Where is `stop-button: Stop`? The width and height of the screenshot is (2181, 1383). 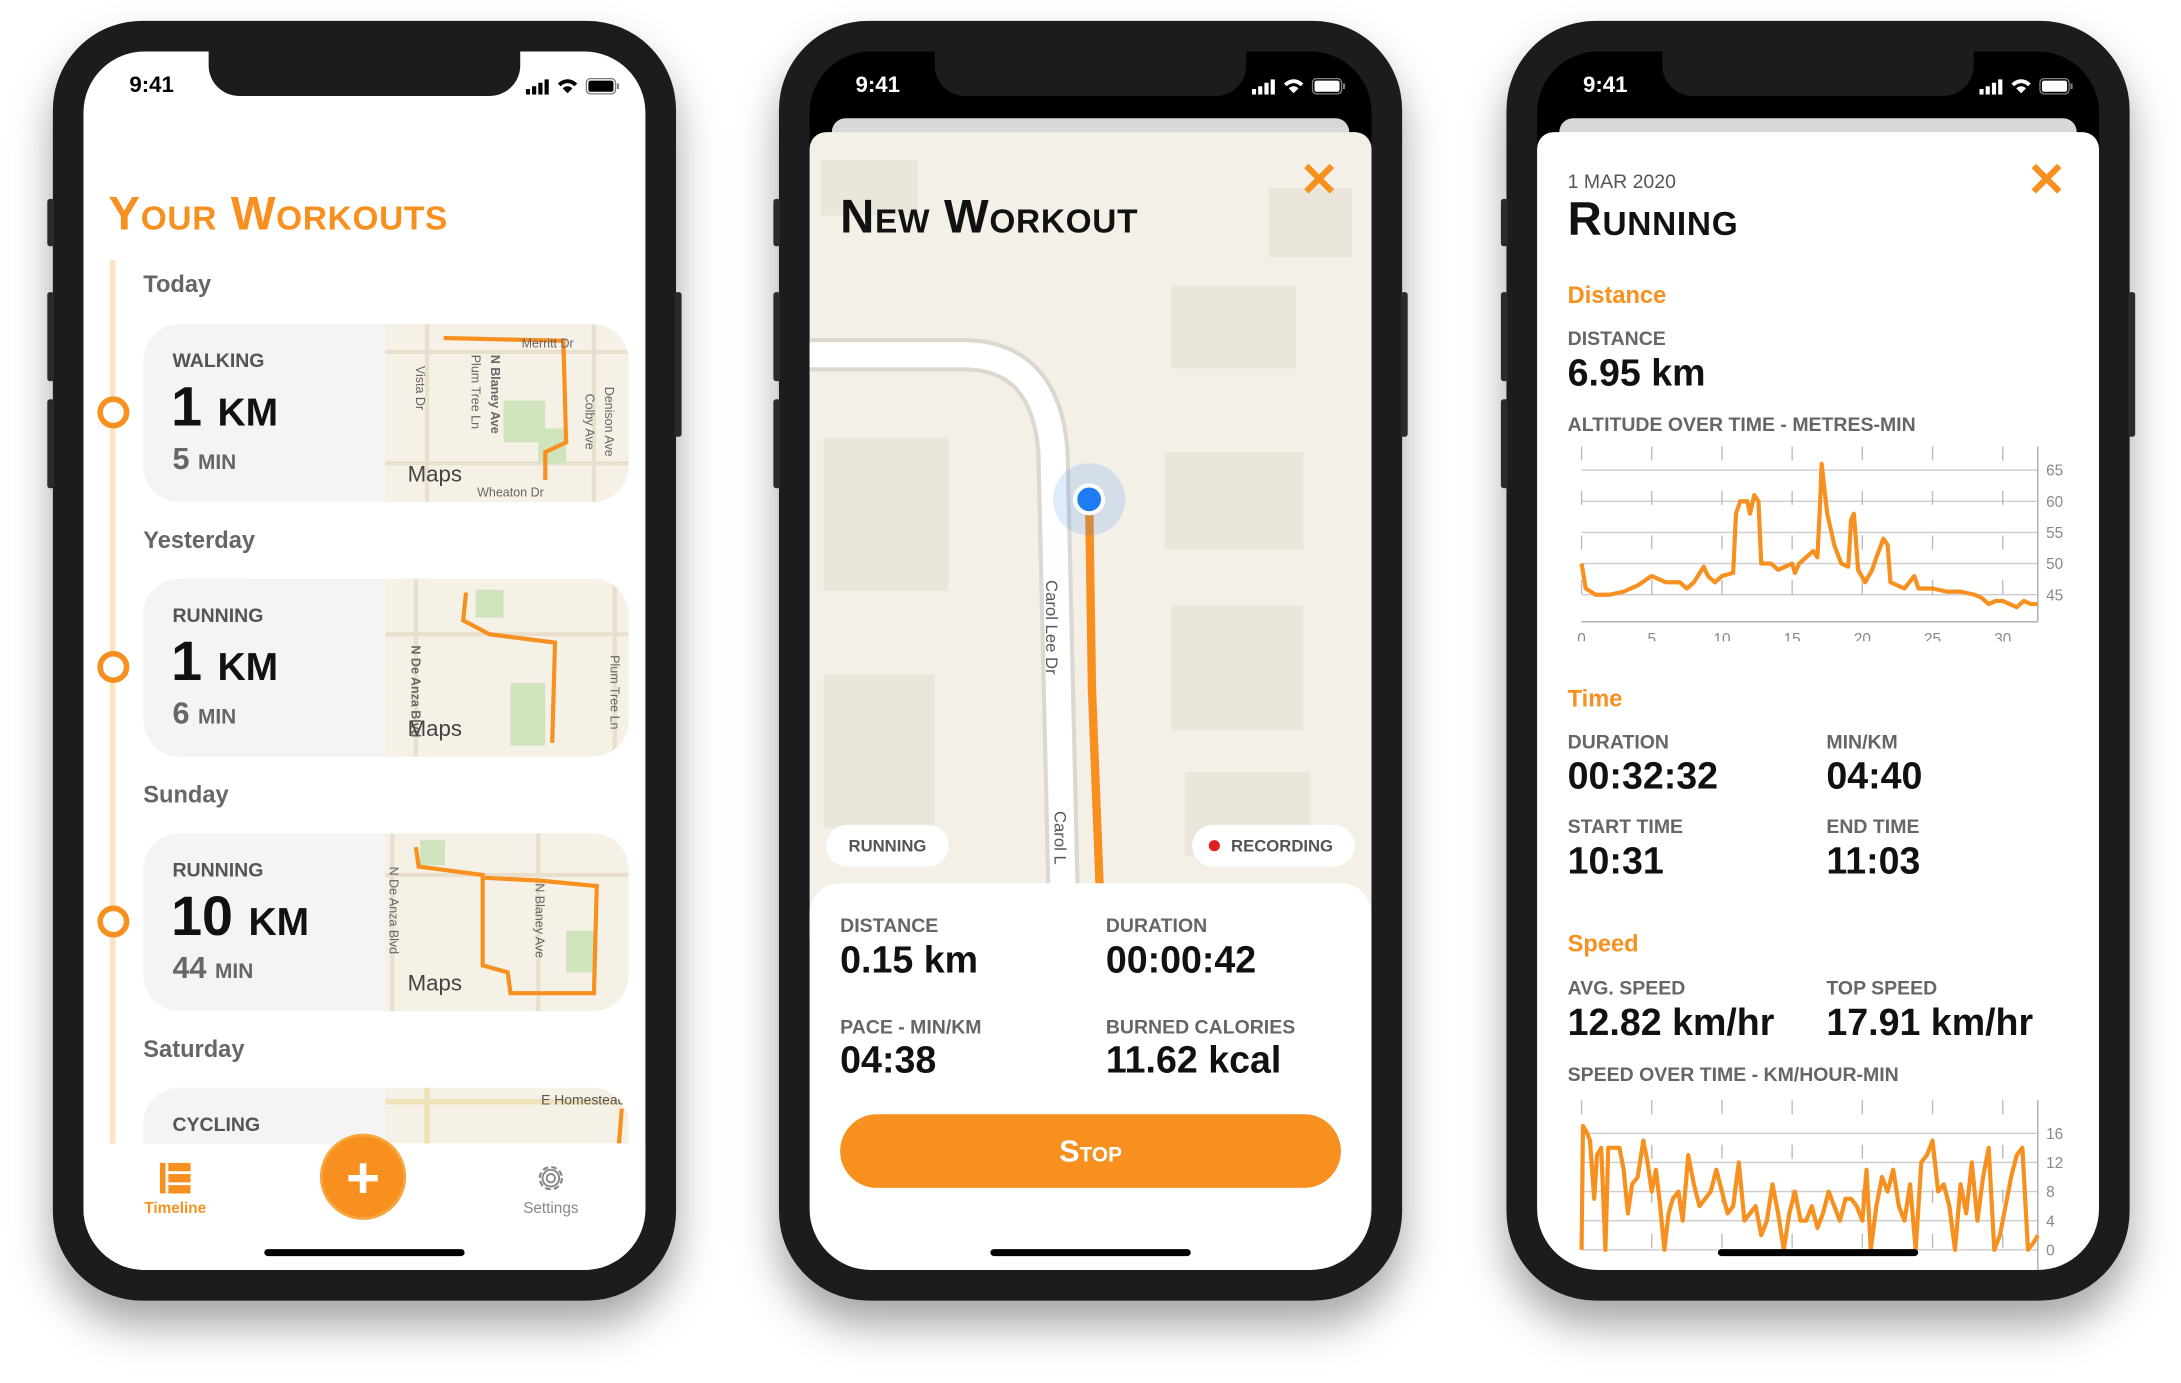
stop-button: Stop is located at coordinates (1090, 1151).